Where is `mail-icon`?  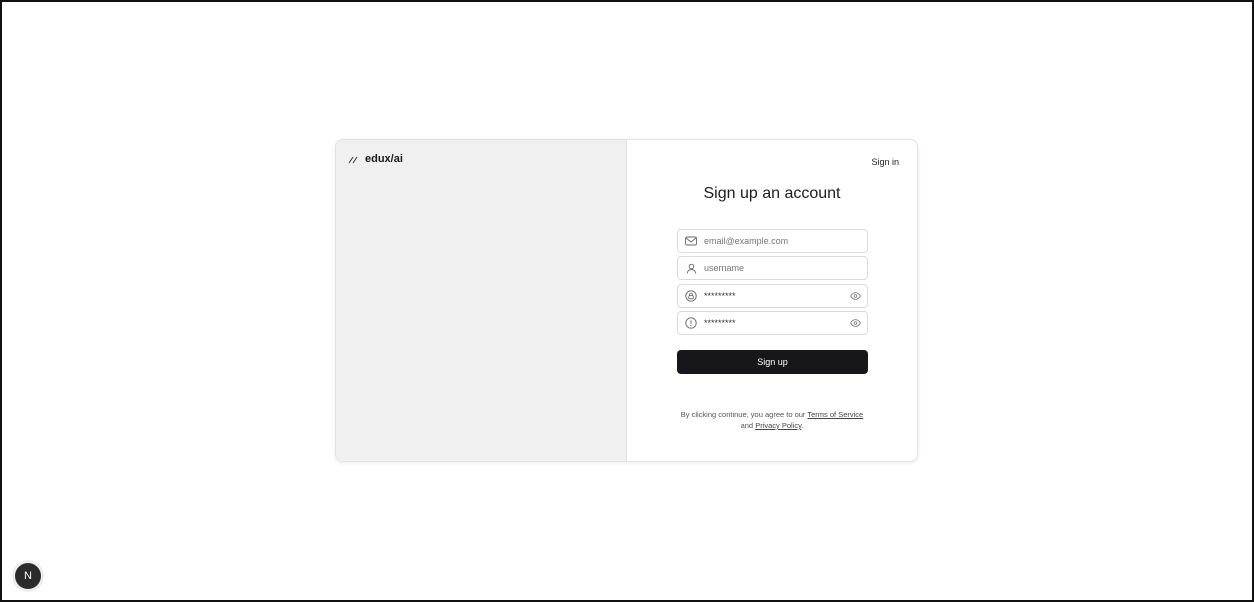
mail-icon is located at coordinates (691, 241).